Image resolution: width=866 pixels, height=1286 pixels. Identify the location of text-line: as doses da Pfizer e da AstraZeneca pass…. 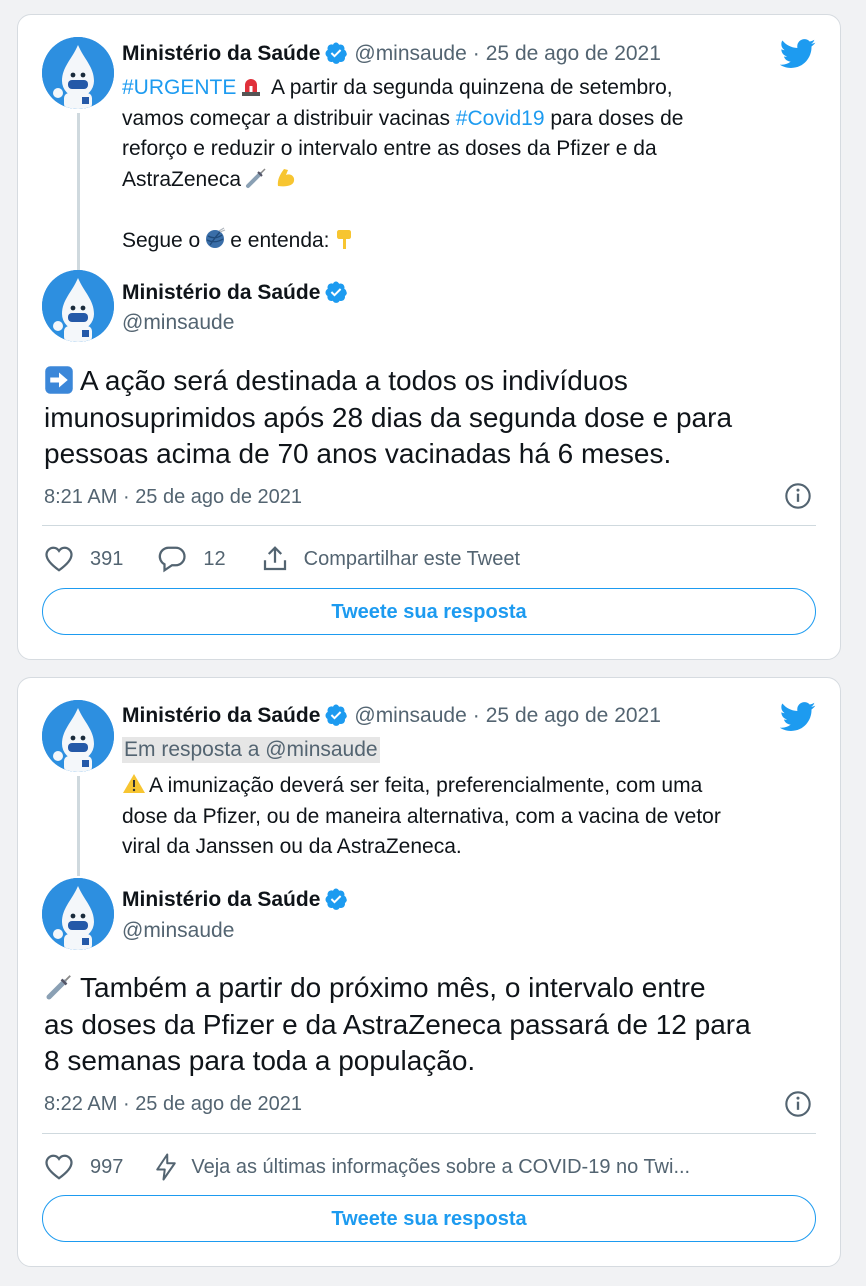
(397, 1024).